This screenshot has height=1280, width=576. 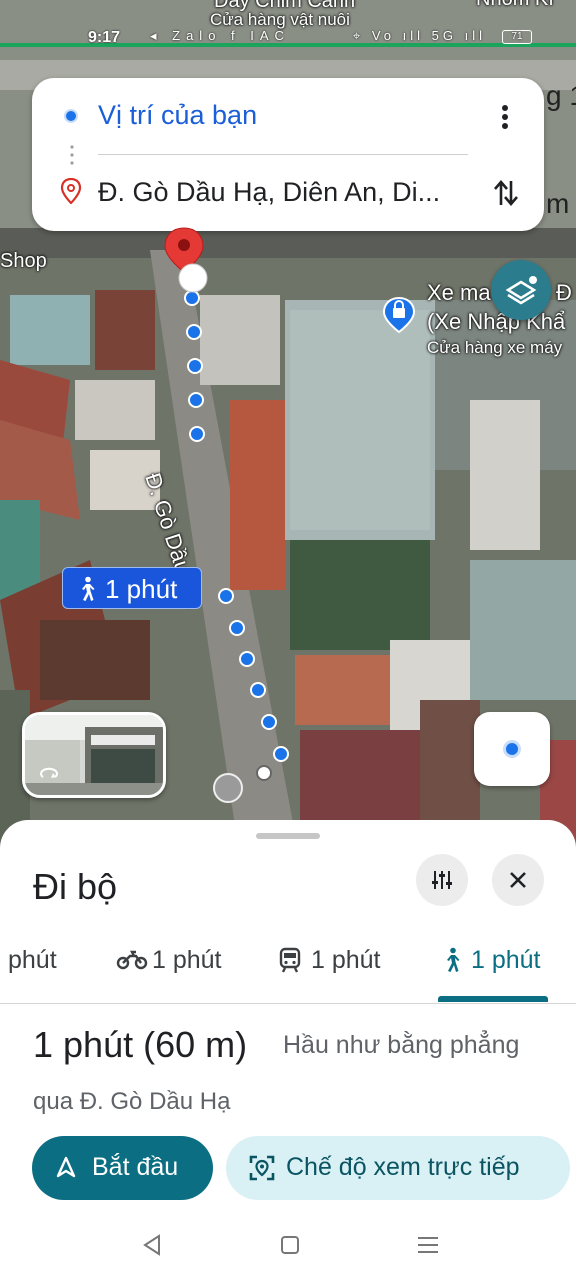 I want to click on map-label-shop: Shop, so click(x=23, y=261).